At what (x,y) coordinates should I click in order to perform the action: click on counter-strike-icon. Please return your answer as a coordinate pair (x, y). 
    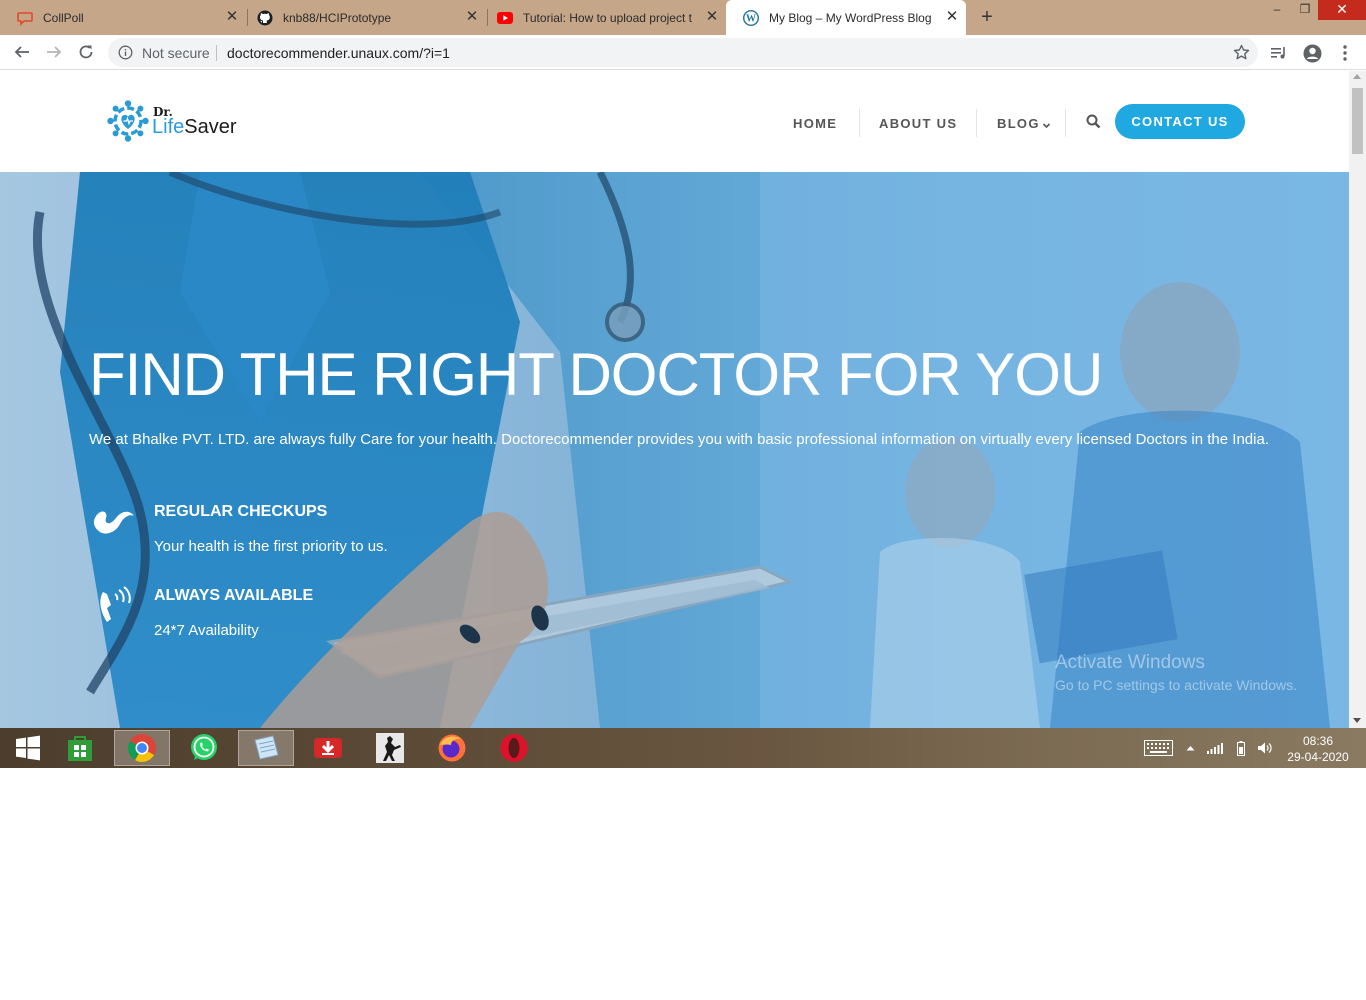
    Looking at the image, I should click on (390, 748).